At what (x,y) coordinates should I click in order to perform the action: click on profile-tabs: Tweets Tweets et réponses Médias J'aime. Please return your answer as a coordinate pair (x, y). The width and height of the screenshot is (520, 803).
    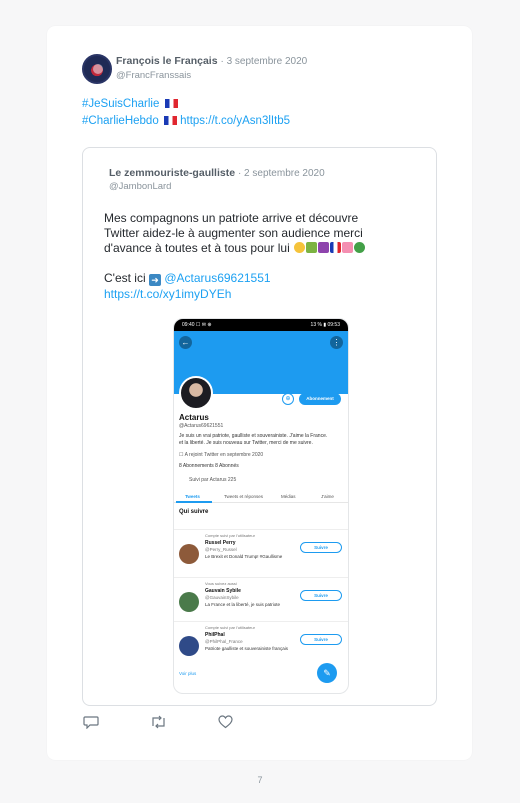
    Looking at the image, I should click on (261, 496).